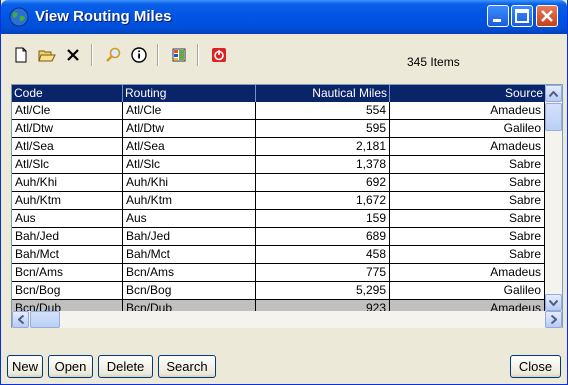 The image size is (568, 385). Describe the element at coordinates (284, 55) in the screenshot. I see `toolbar: 345 Items` at that location.